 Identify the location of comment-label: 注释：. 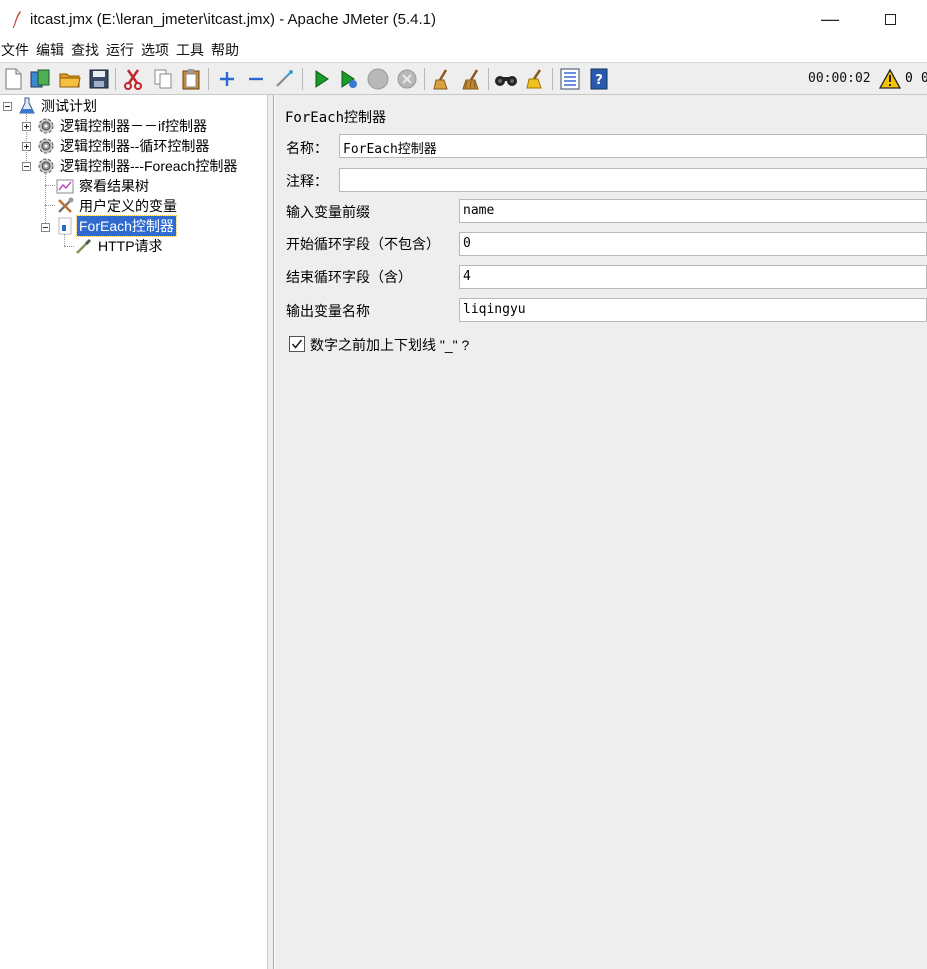
(307, 181).